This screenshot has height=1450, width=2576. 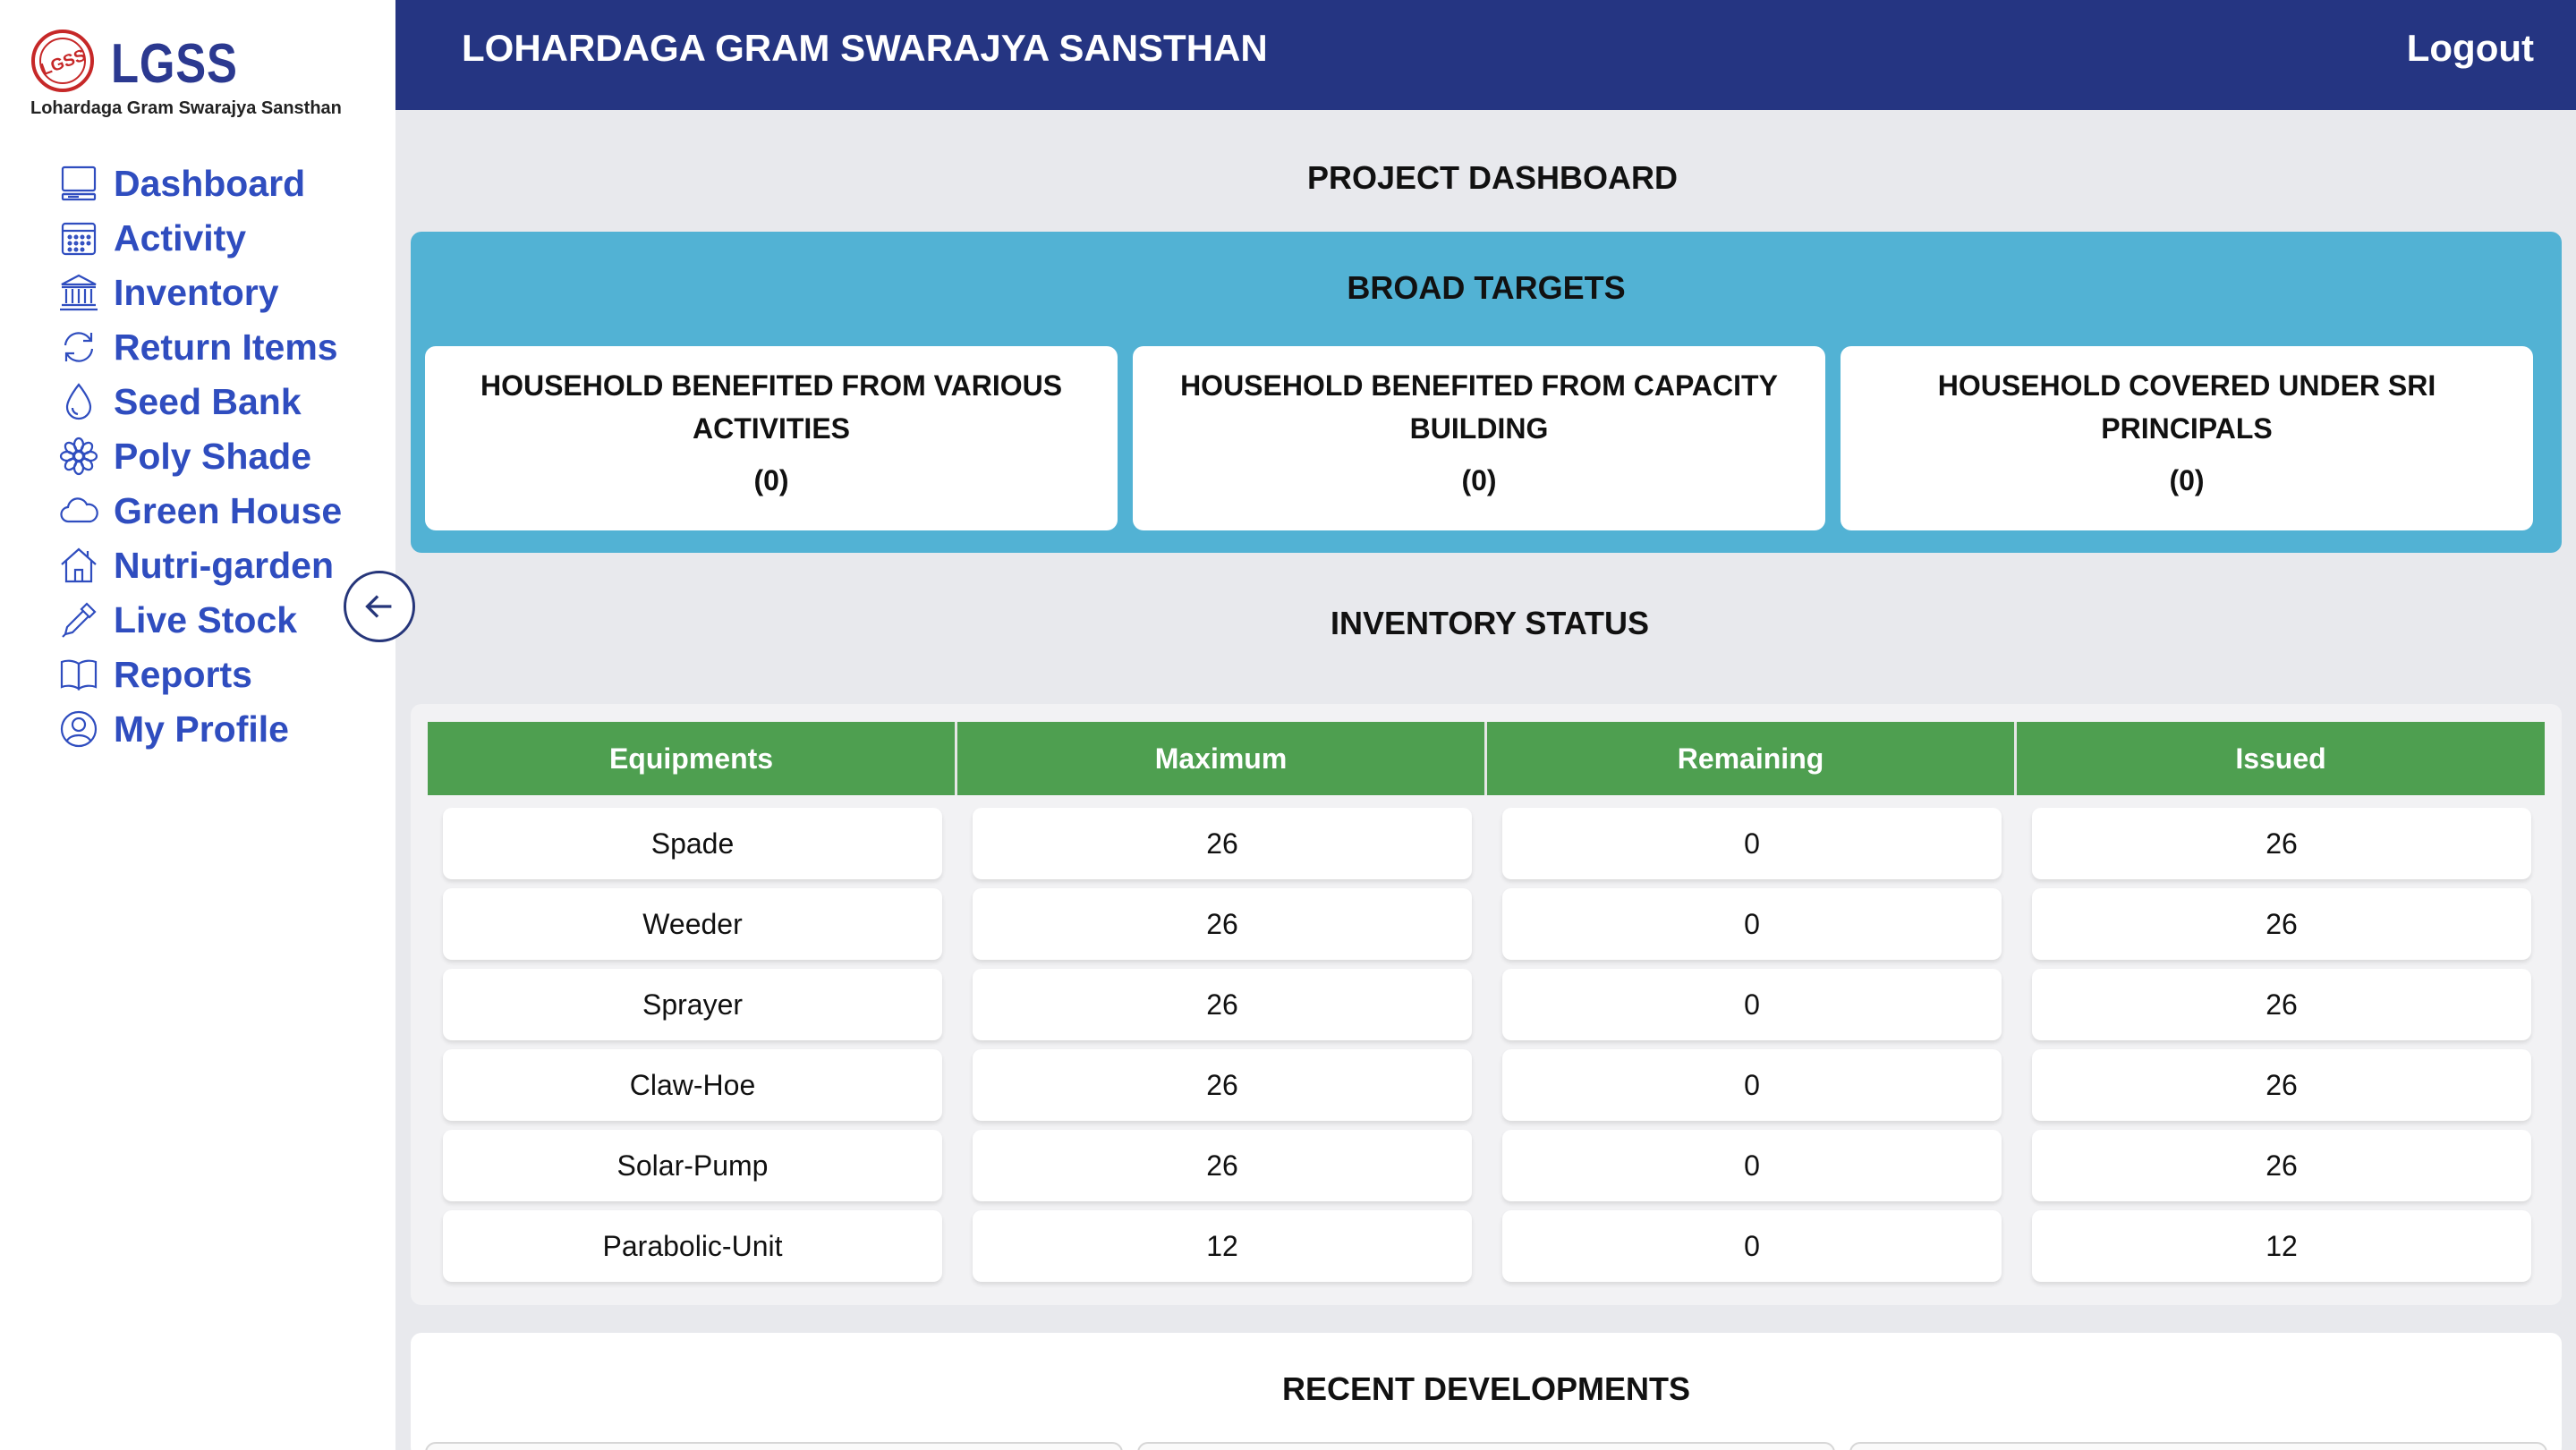 I want to click on sidebar-item-label: Inventory, so click(x=196, y=292).